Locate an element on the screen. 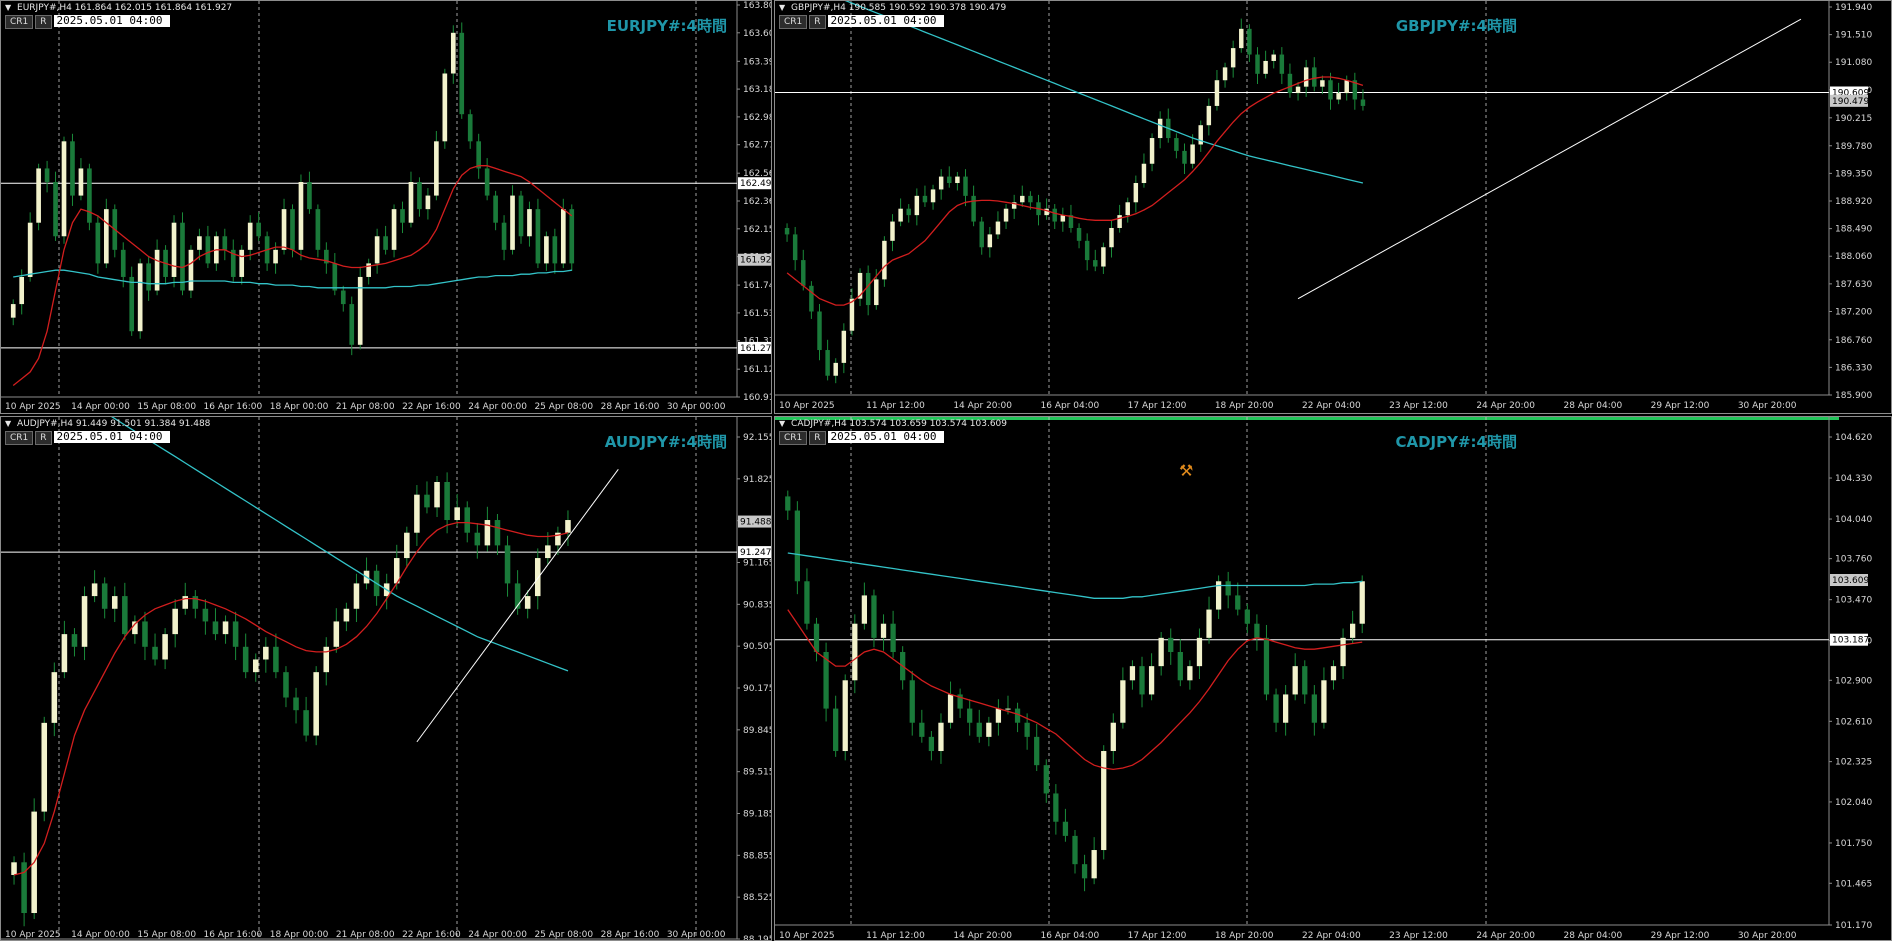  price-tick-label: 191.940 is located at coordinates (1853, 8).